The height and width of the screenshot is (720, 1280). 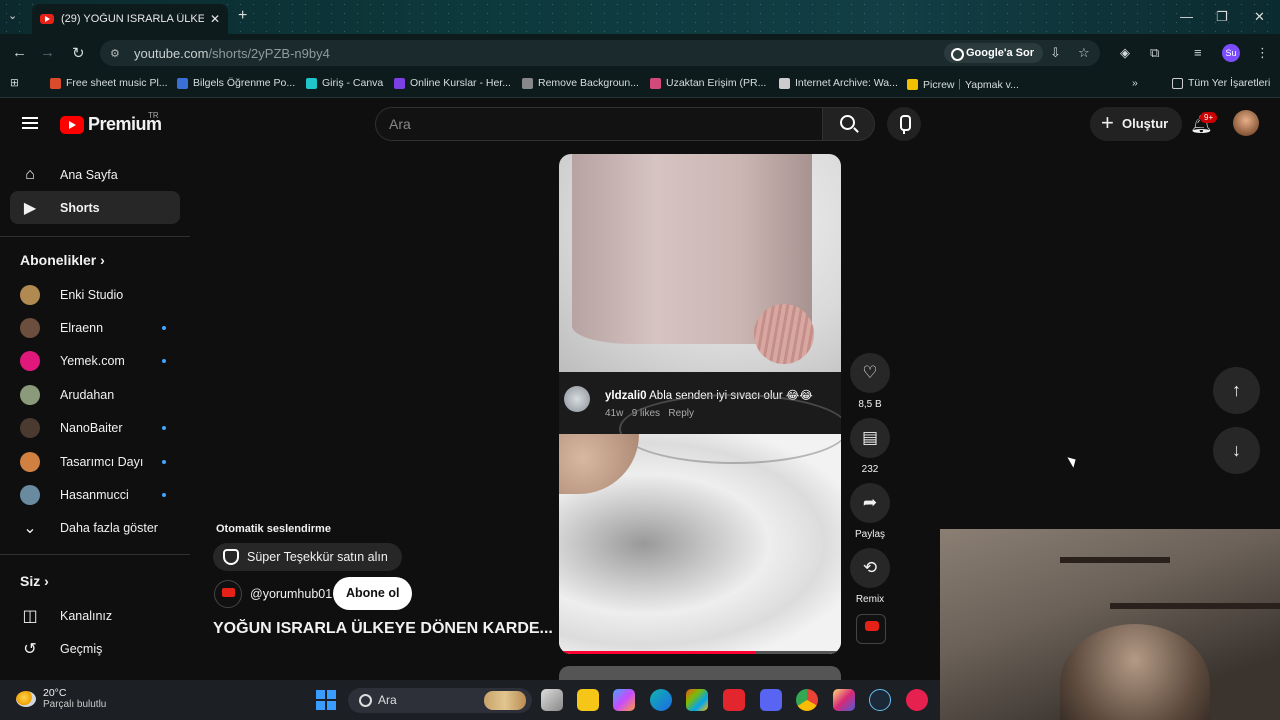 What do you see at coordinates (95, 427) in the screenshot?
I see `sidebar-subscription: NanoBaiter` at bounding box center [95, 427].